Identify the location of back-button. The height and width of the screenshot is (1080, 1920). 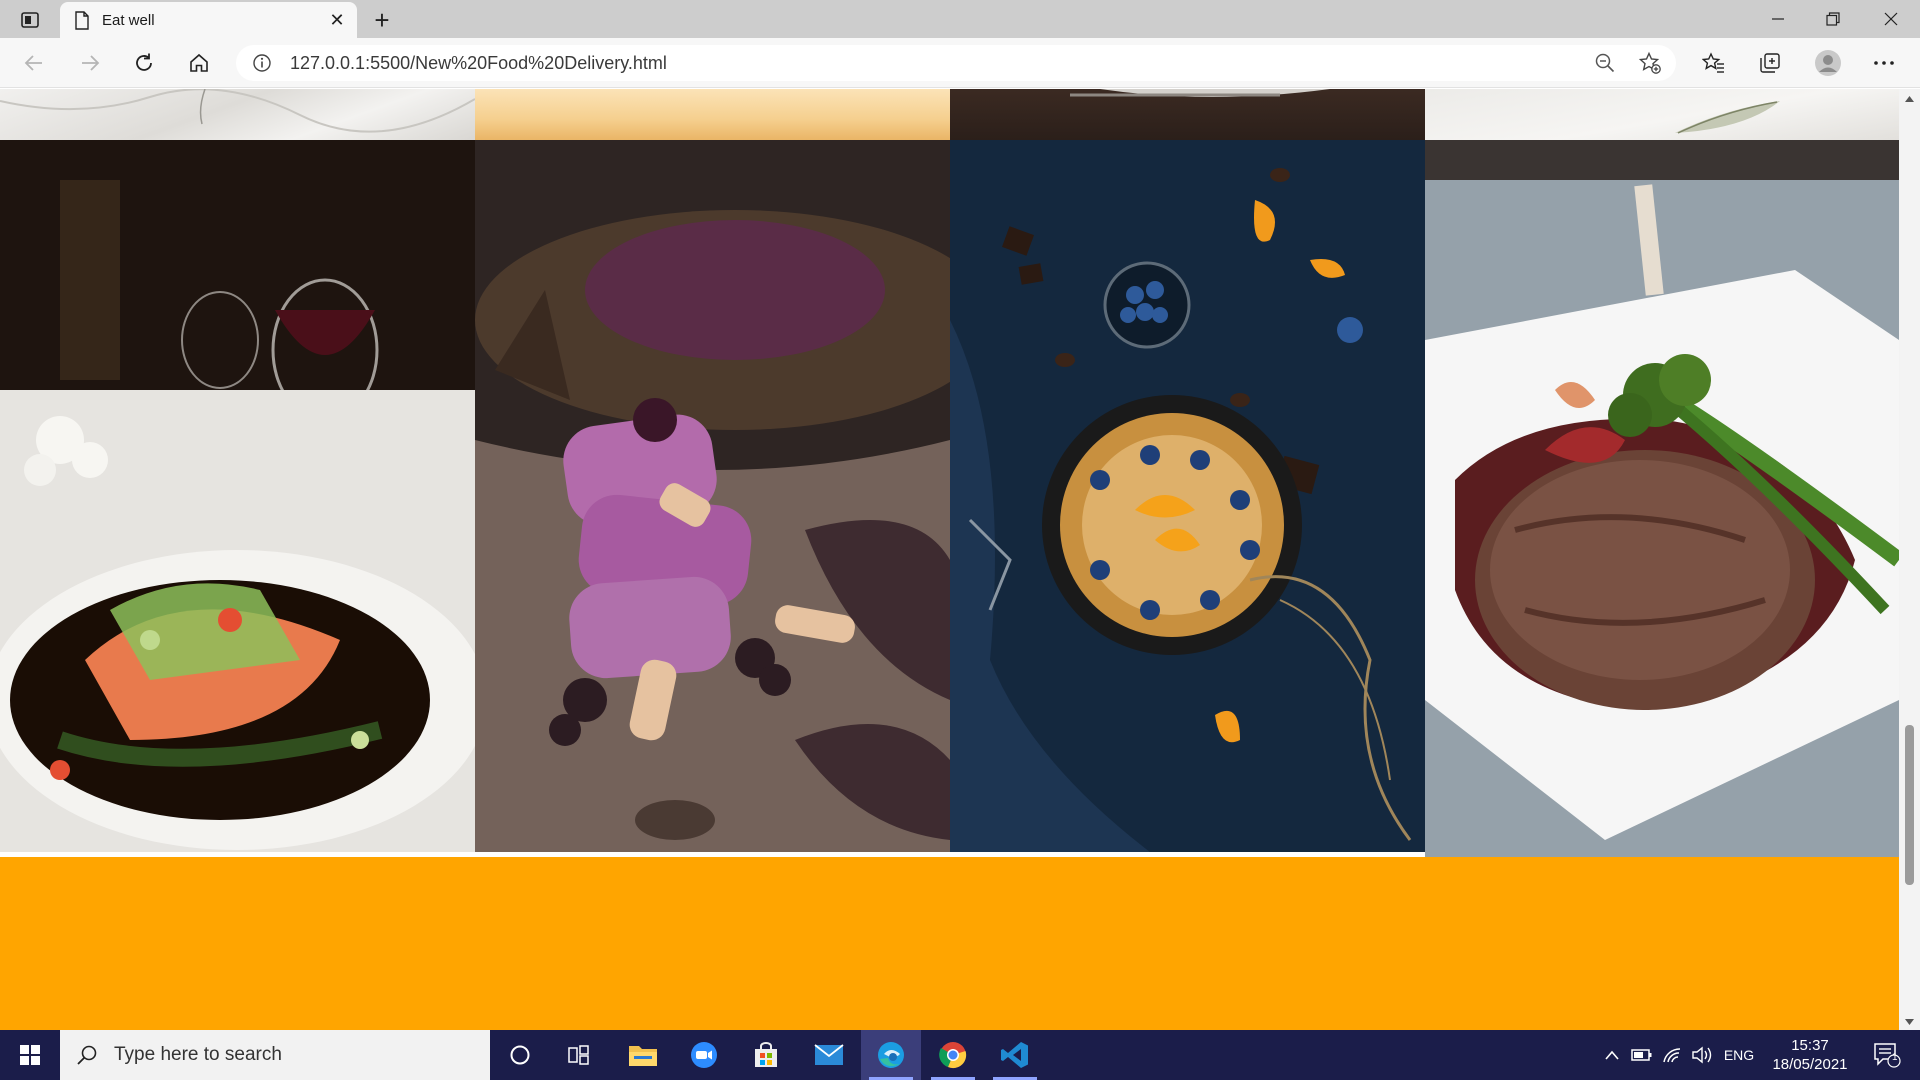
(34, 63).